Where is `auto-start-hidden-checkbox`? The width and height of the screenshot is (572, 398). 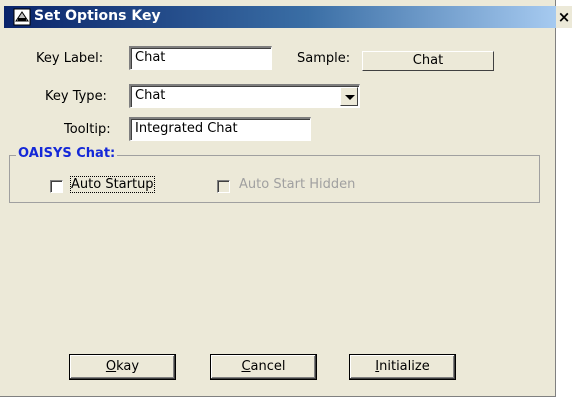 auto-start-hidden-checkbox is located at coordinates (223, 186).